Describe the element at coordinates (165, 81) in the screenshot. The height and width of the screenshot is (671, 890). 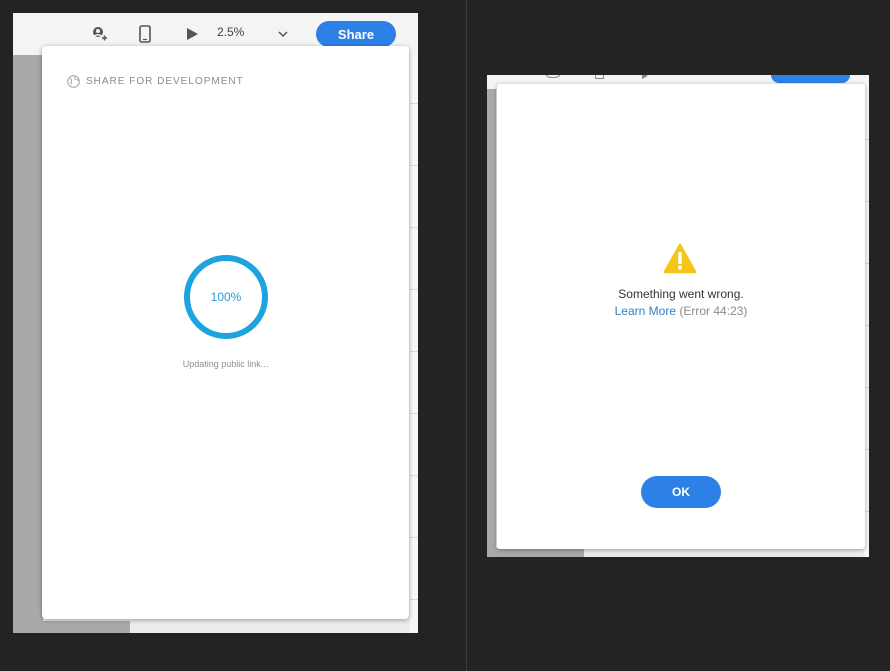
I see `dialog-title: SHARE FOR DEVELOPMENT` at that location.